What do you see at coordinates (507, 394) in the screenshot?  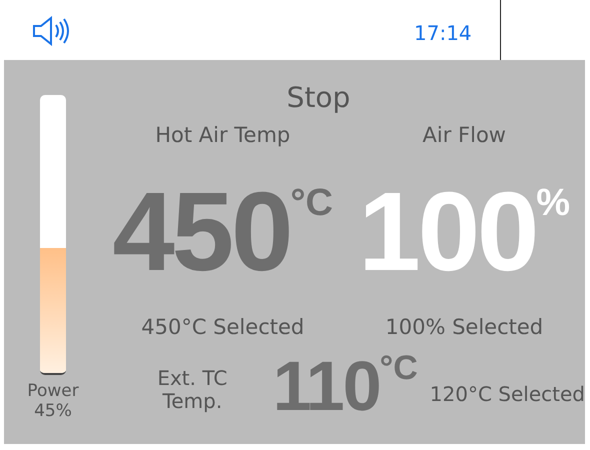 I see `ext-tc-selected: 120°C Selected` at bounding box center [507, 394].